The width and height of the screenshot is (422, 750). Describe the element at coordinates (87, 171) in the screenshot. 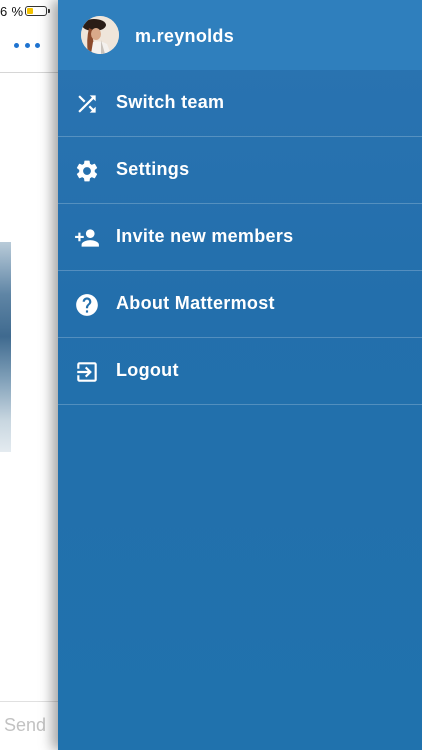

I see `gear-icon` at that location.